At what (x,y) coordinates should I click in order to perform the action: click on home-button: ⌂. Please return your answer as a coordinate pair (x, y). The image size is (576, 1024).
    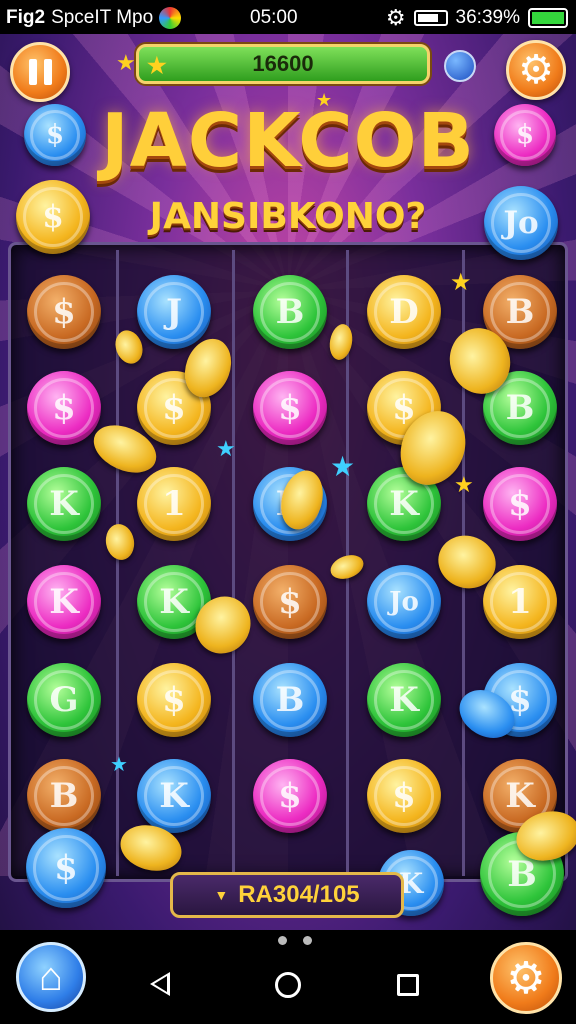
    Looking at the image, I should click on (51, 977).